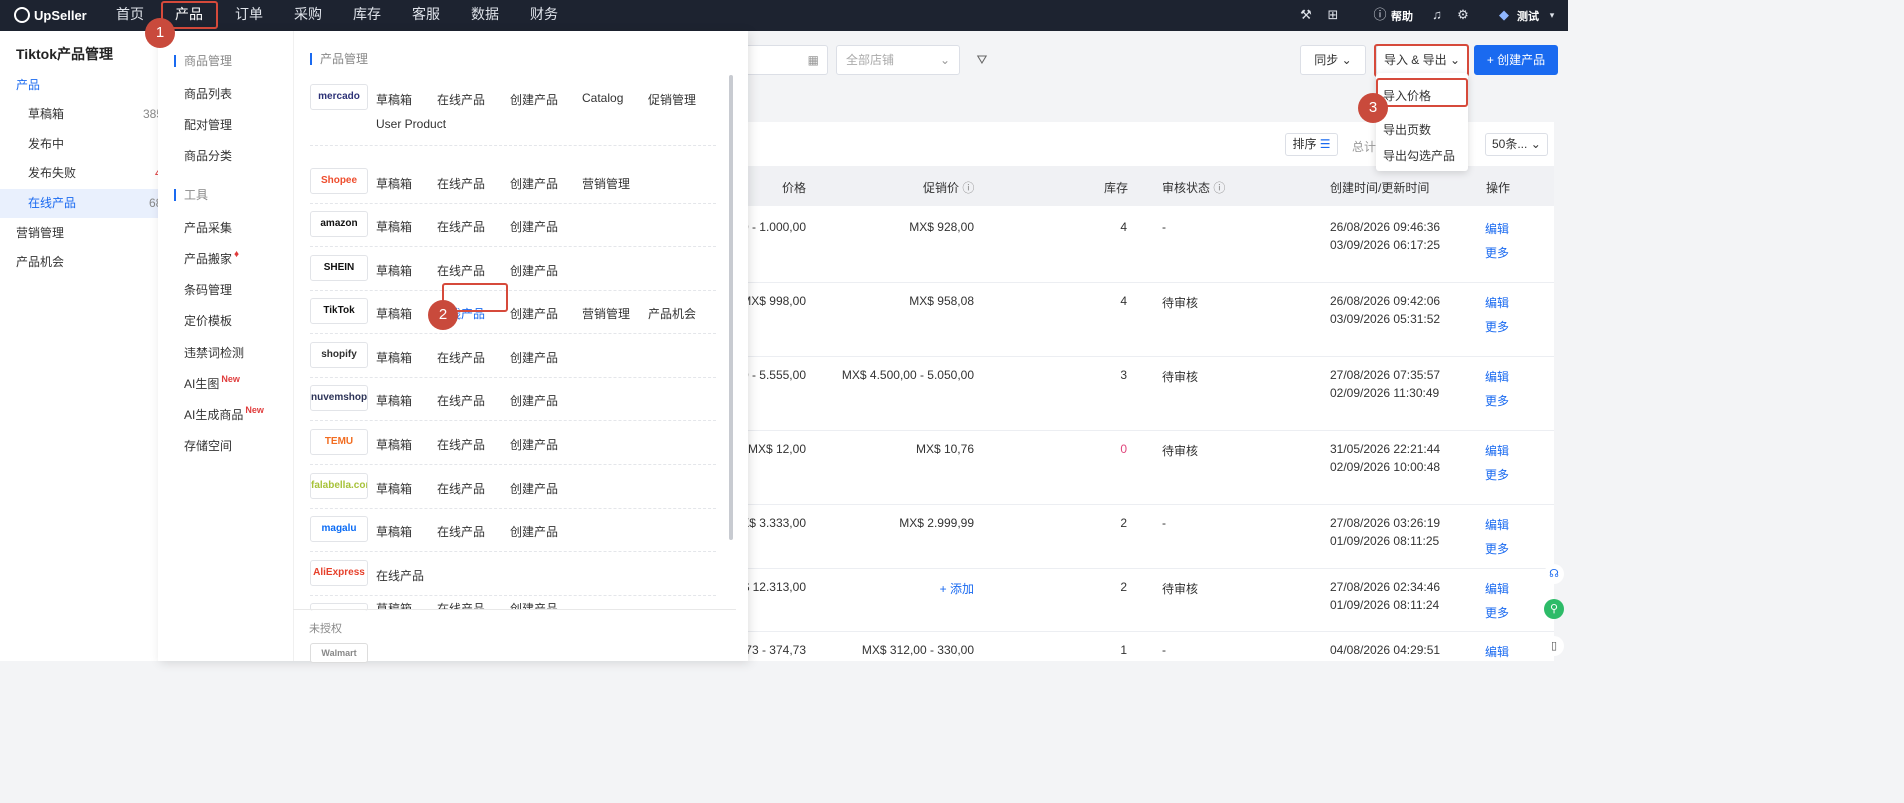  Describe the element at coordinates (208, 289) in the screenshot. I see `menu-barcode: 条码管理` at that location.